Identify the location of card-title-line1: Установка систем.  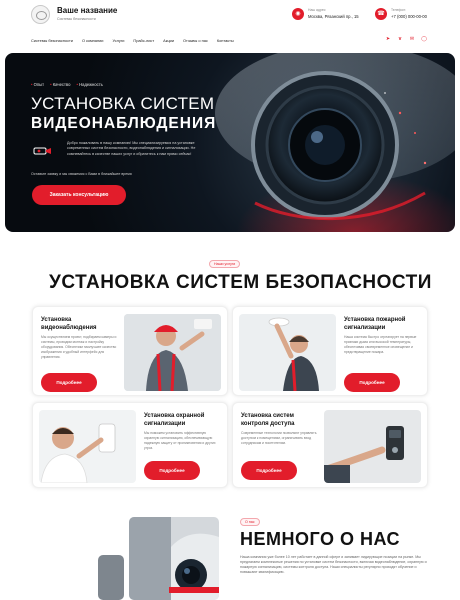
(267, 416).